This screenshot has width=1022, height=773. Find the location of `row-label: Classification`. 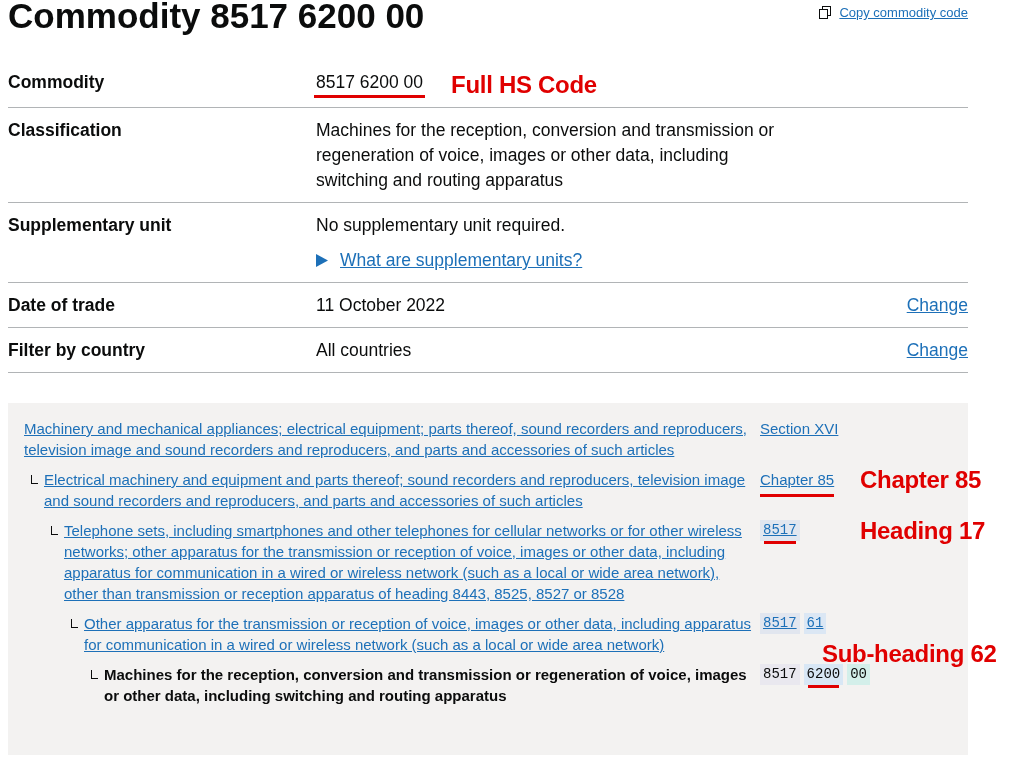

row-label: Classification is located at coordinates (65, 130).